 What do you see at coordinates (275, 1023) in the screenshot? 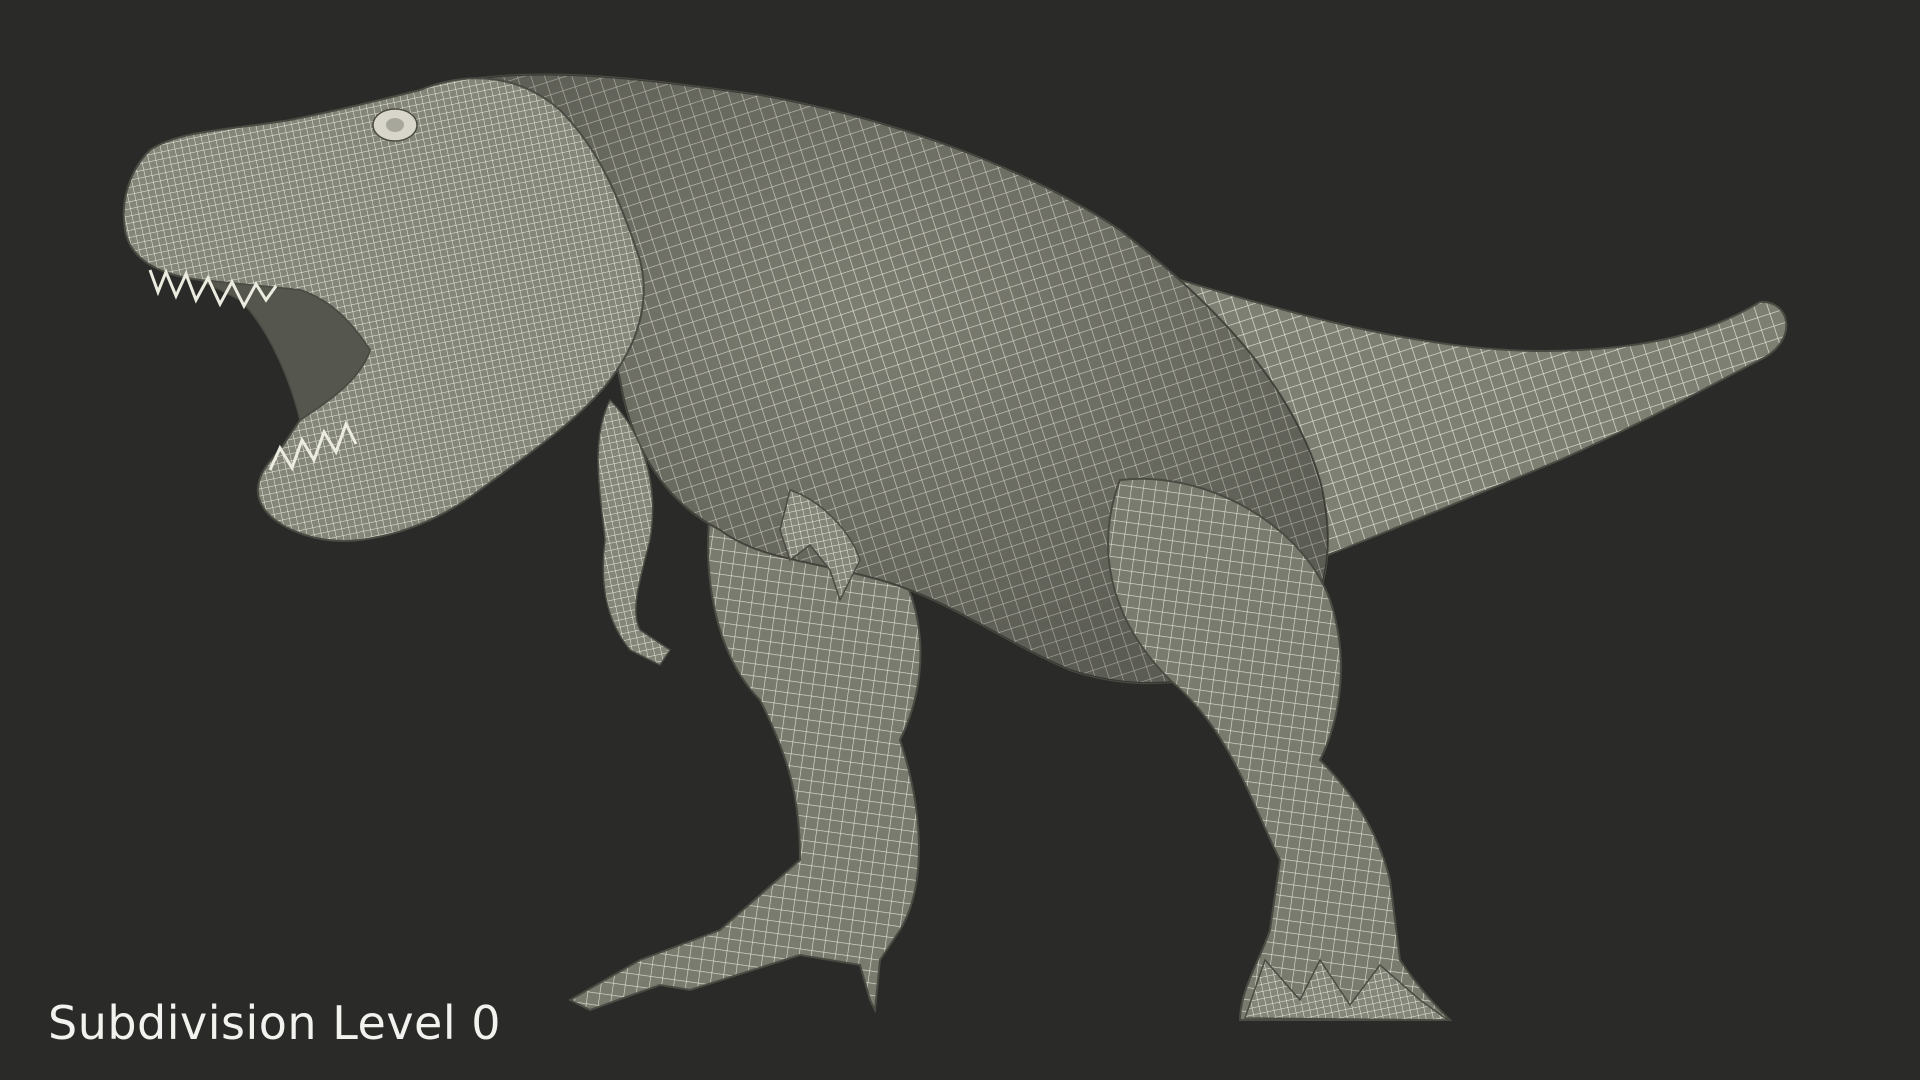
I see `subdivision-level-caption: Subdivision Level 0` at bounding box center [275, 1023].